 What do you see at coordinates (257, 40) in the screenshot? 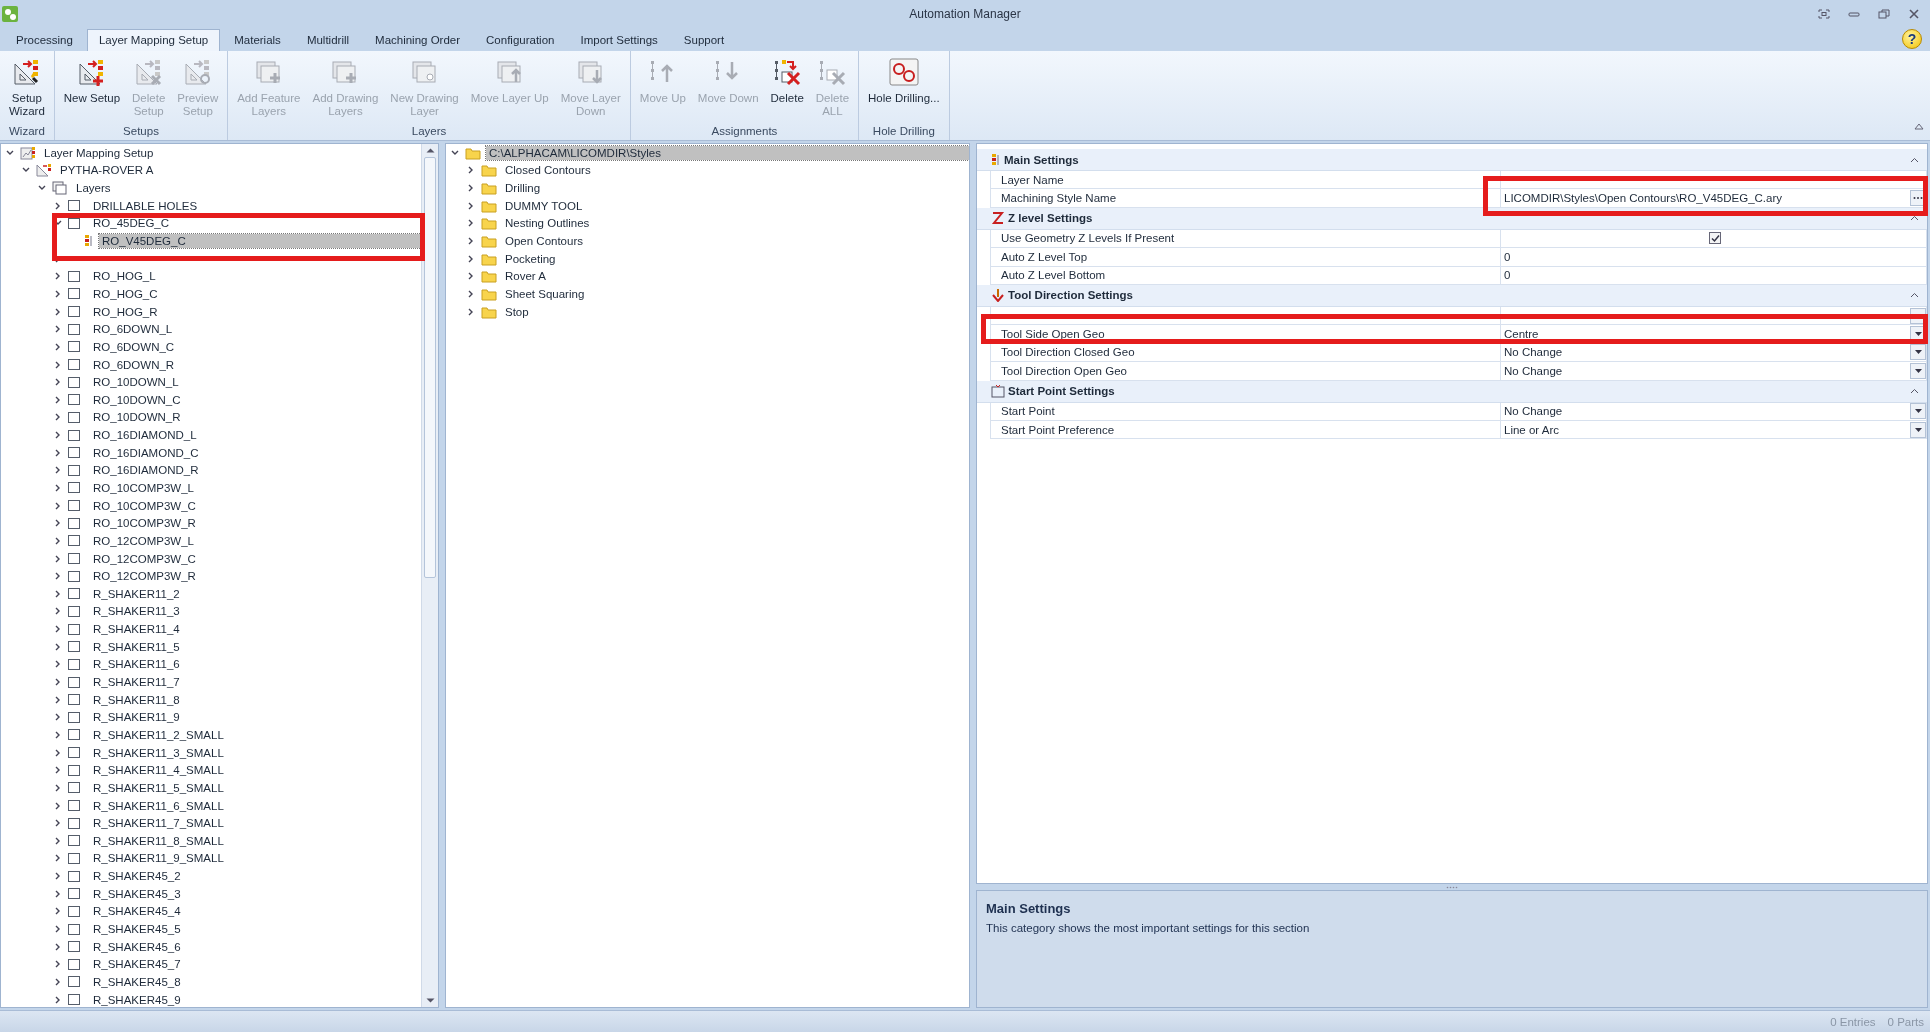
I see `ribbon-tab: Materials` at bounding box center [257, 40].